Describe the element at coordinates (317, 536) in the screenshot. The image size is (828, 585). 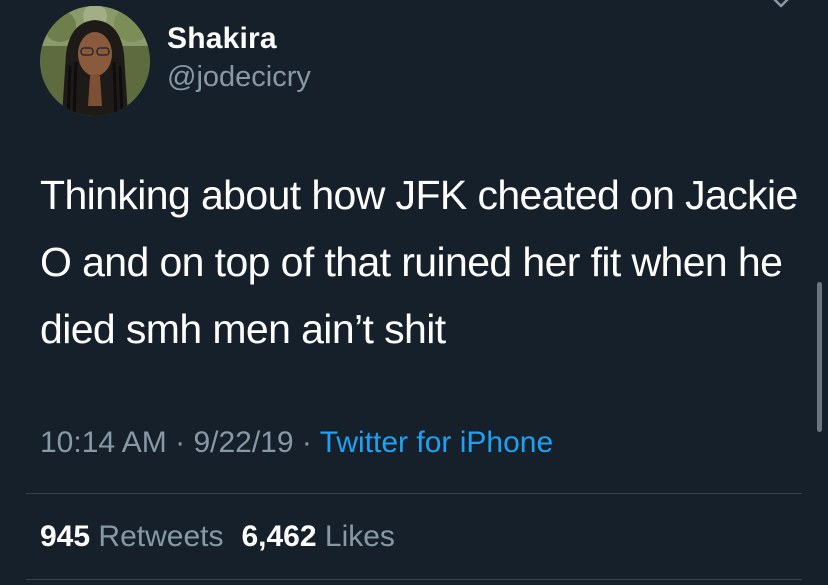
I see `likes-stat: 6,462 Likes` at that location.